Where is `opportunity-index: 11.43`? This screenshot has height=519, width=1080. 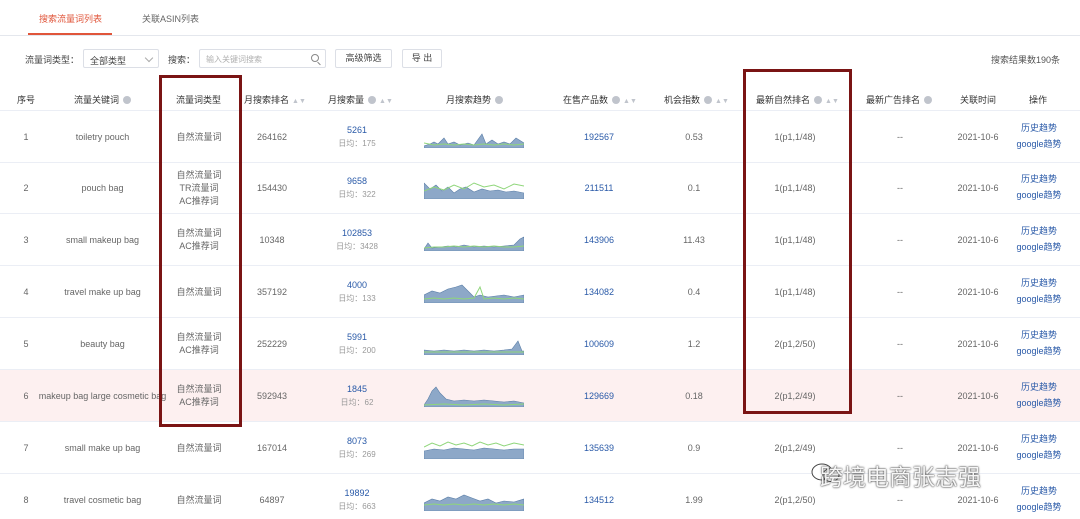
opportunity-index: 11.43 is located at coordinates (694, 240).